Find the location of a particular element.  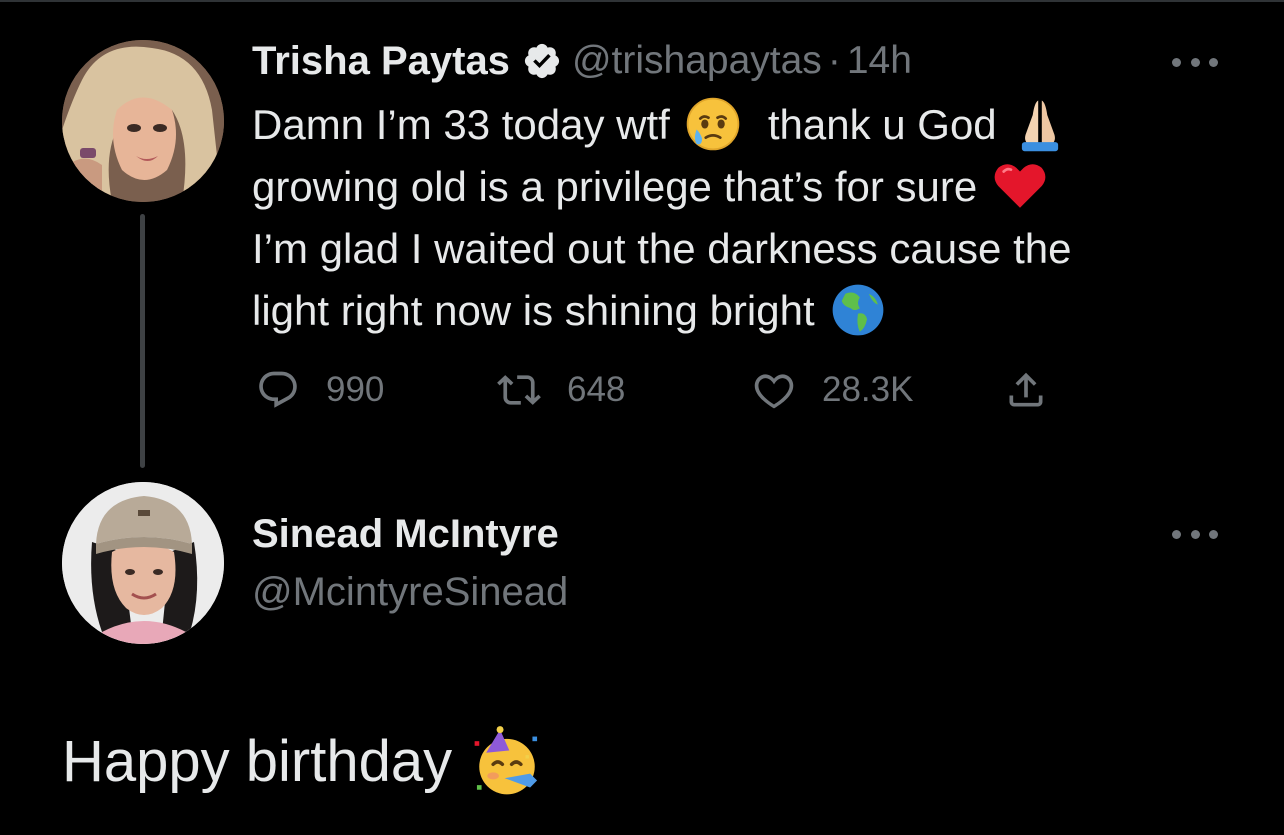

tweet-text-segment: light right now is shining bright is located at coordinates (533, 310).